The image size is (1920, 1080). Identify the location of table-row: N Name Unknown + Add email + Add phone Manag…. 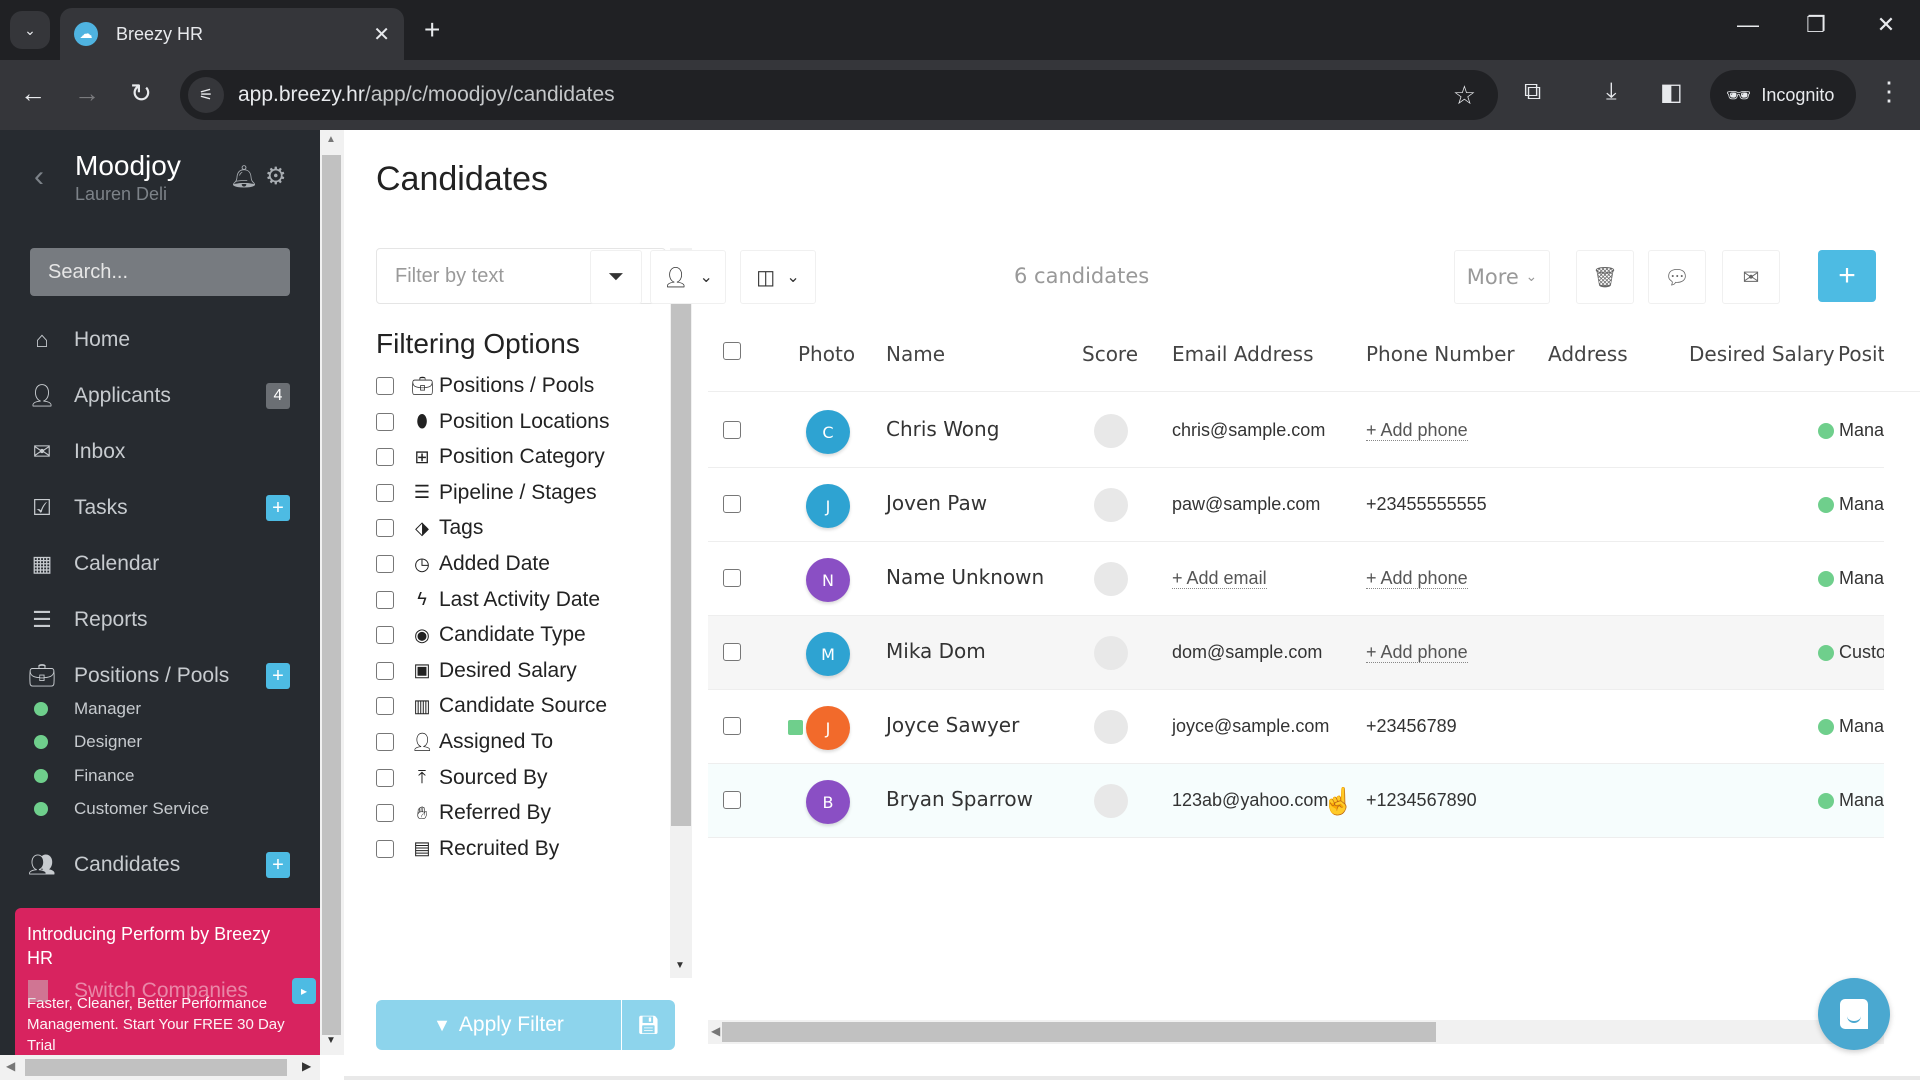
(1296, 579).